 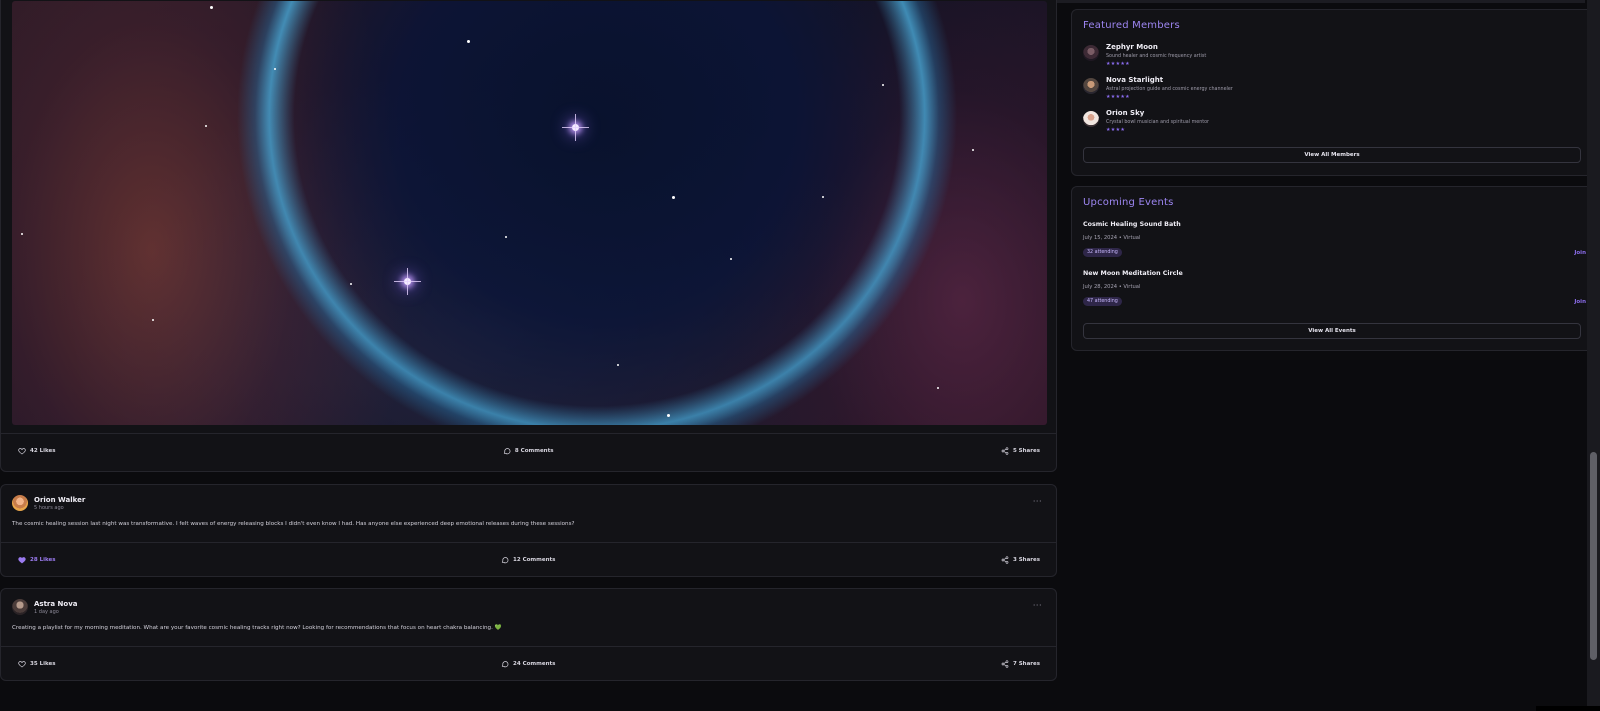 I want to click on post-header: Astra Nova 1 day ago, so click(x=45, y=607).